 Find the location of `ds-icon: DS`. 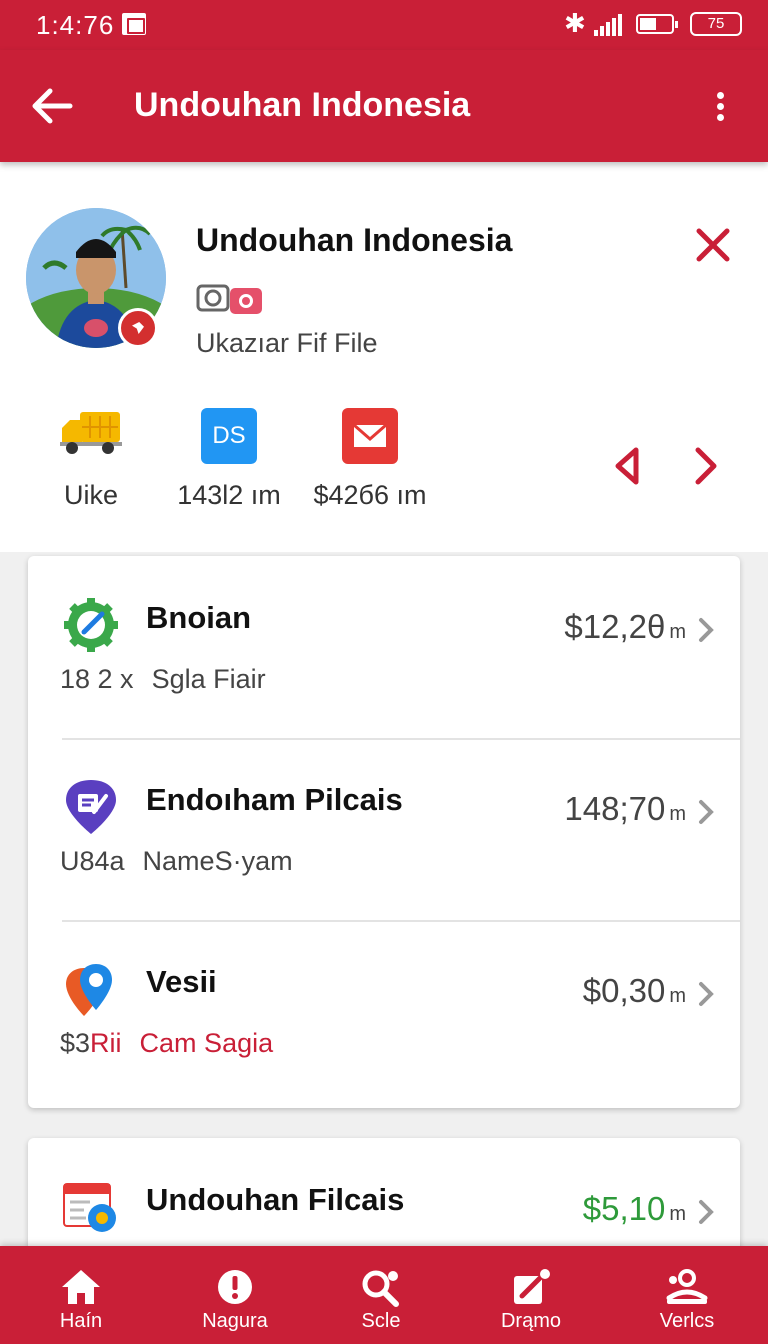

ds-icon: DS is located at coordinates (229, 436).